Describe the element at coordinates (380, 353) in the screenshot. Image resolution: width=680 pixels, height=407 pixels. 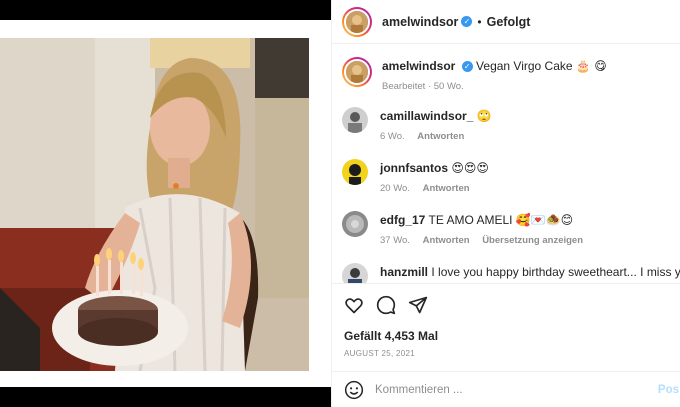
I see `post-date: AUGUST 25, 2021` at that location.